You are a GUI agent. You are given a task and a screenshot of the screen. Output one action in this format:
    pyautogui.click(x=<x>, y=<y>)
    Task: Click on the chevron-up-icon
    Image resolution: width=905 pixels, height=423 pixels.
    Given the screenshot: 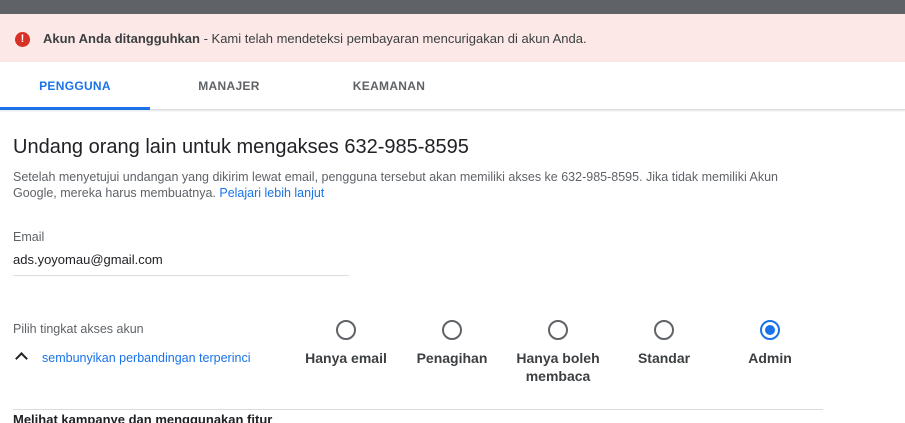 What is the action you would take?
    pyautogui.click(x=21, y=358)
    